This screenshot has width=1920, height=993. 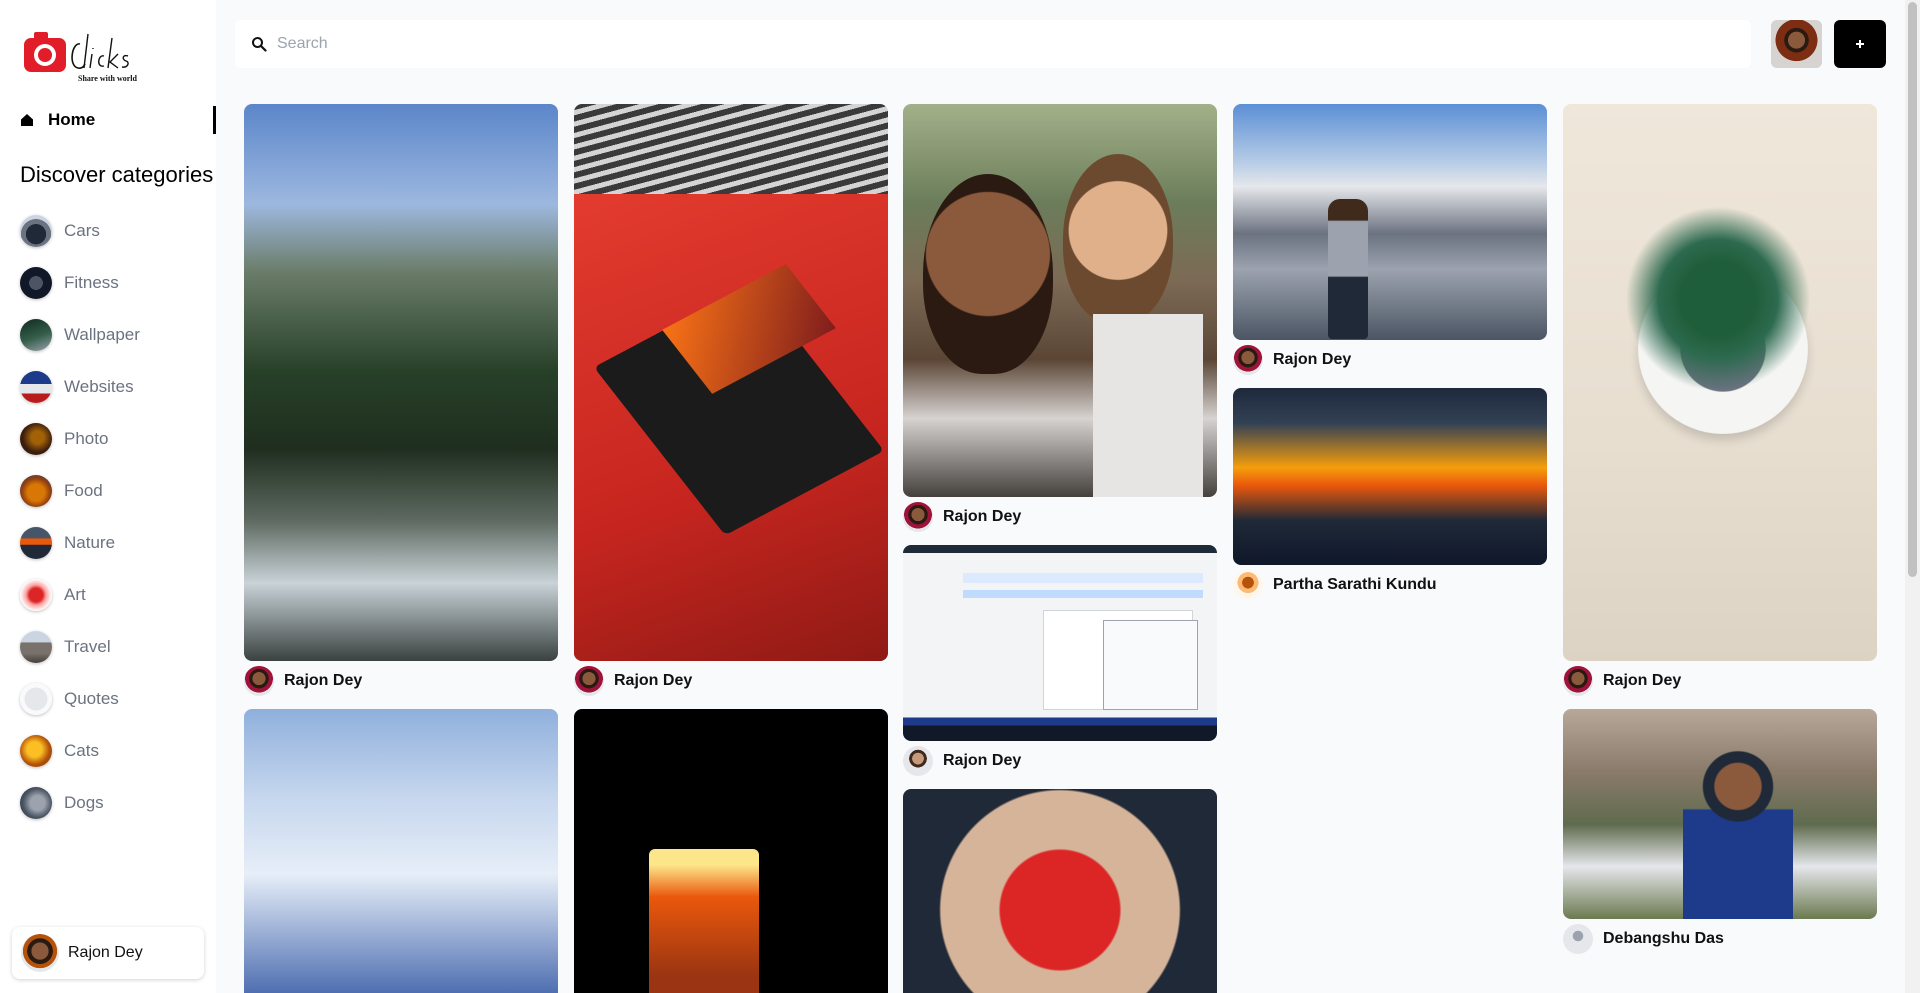 What do you see at coordinates (75, 594) in the screenshot?
I see `category-label: Art` at bounding box center [75, 594].